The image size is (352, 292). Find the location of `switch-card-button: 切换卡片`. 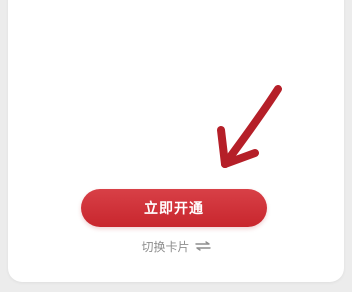

switch-card-button: 切换卡片 is located at coordinates (176, 246).